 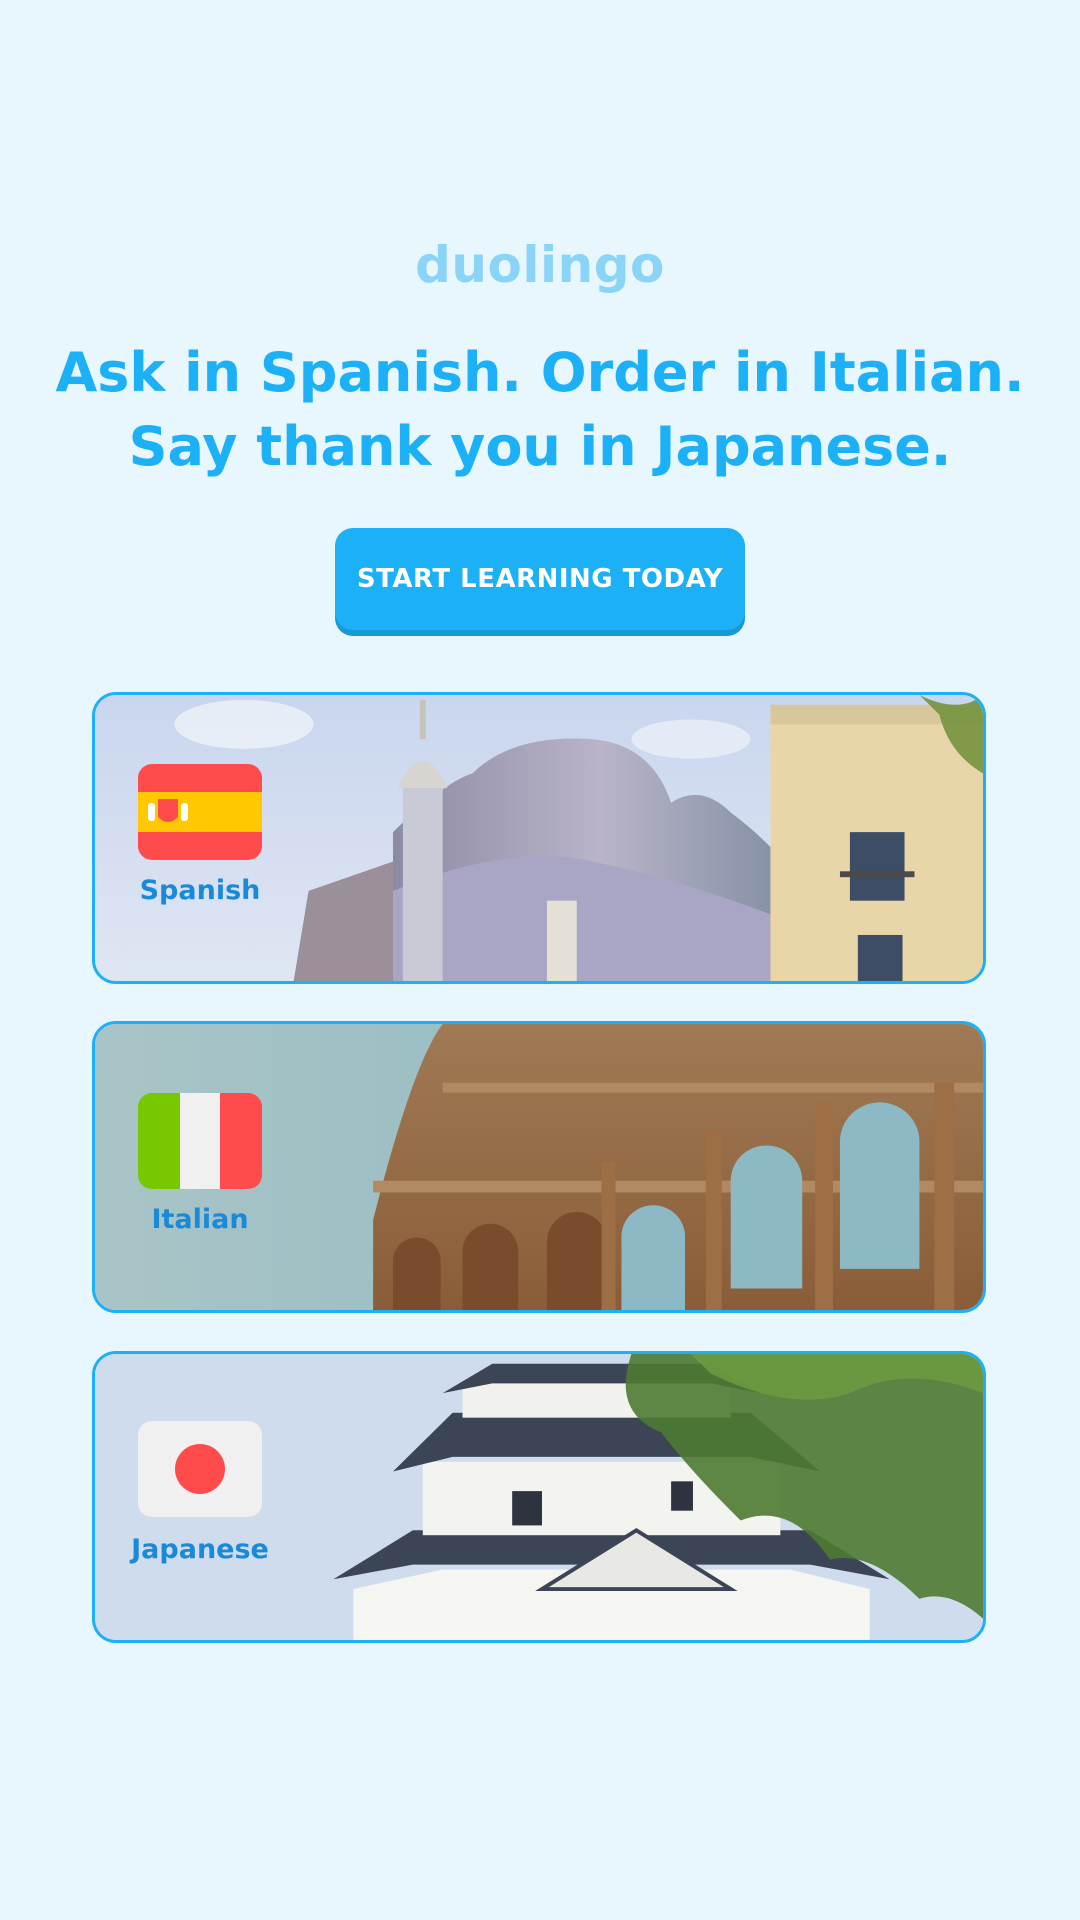 I want to click on start-learning-button: START LEARNING TODAY, so click(x=540, y=579).